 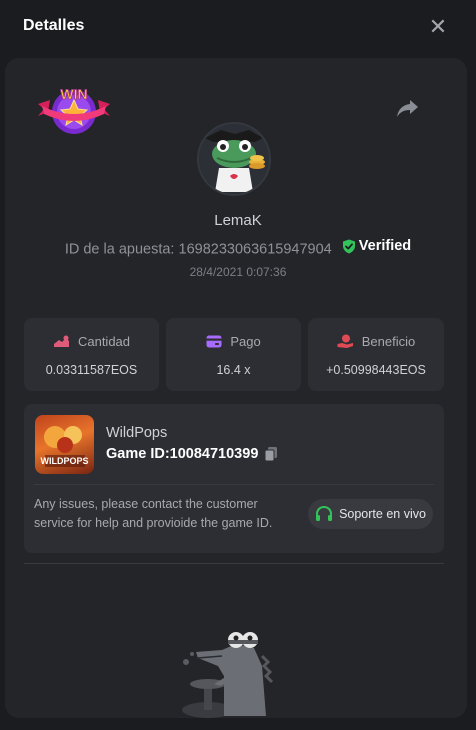 I want to click on shield-check-icon, so click(x=348, y=246).